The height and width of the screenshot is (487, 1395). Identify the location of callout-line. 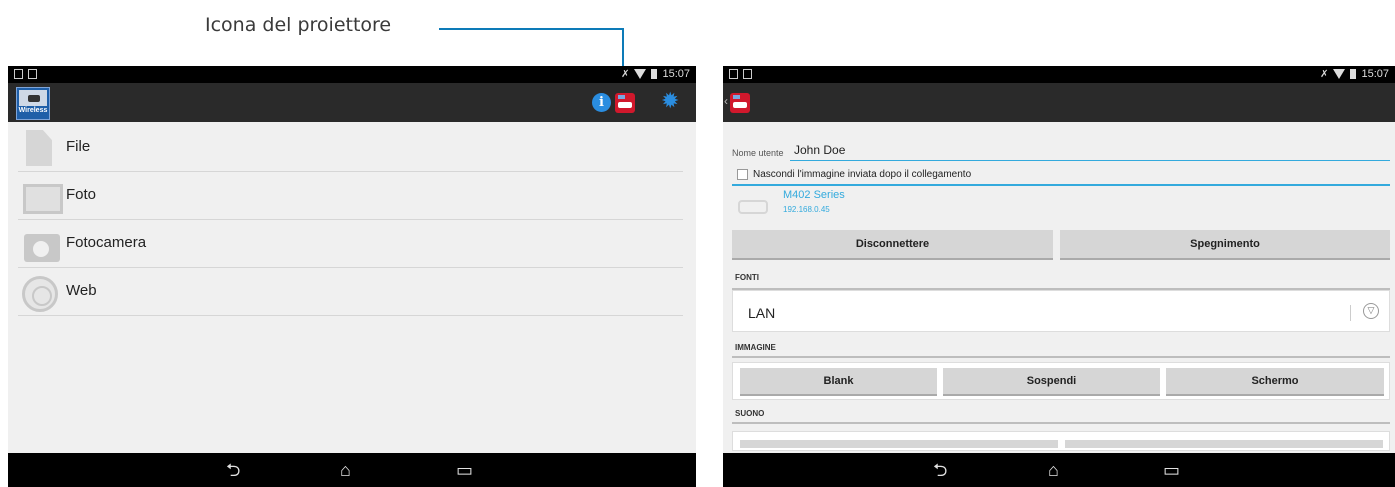
(531, 29).